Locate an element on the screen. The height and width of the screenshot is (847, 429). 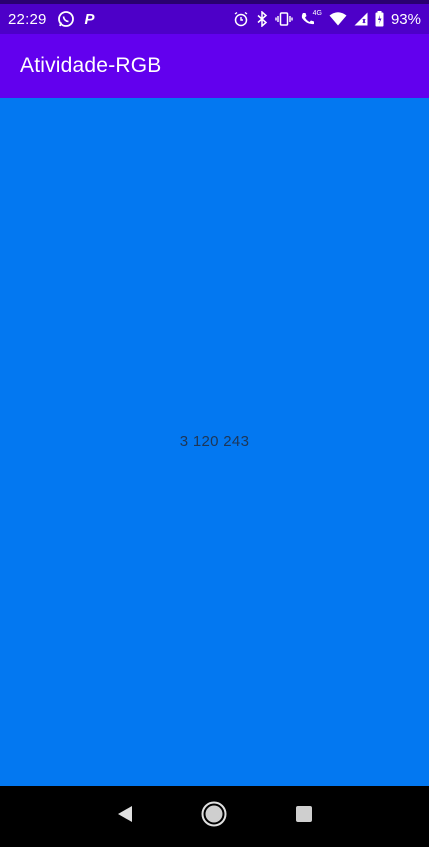
p-icon: P is located at coordinates (89, 19).